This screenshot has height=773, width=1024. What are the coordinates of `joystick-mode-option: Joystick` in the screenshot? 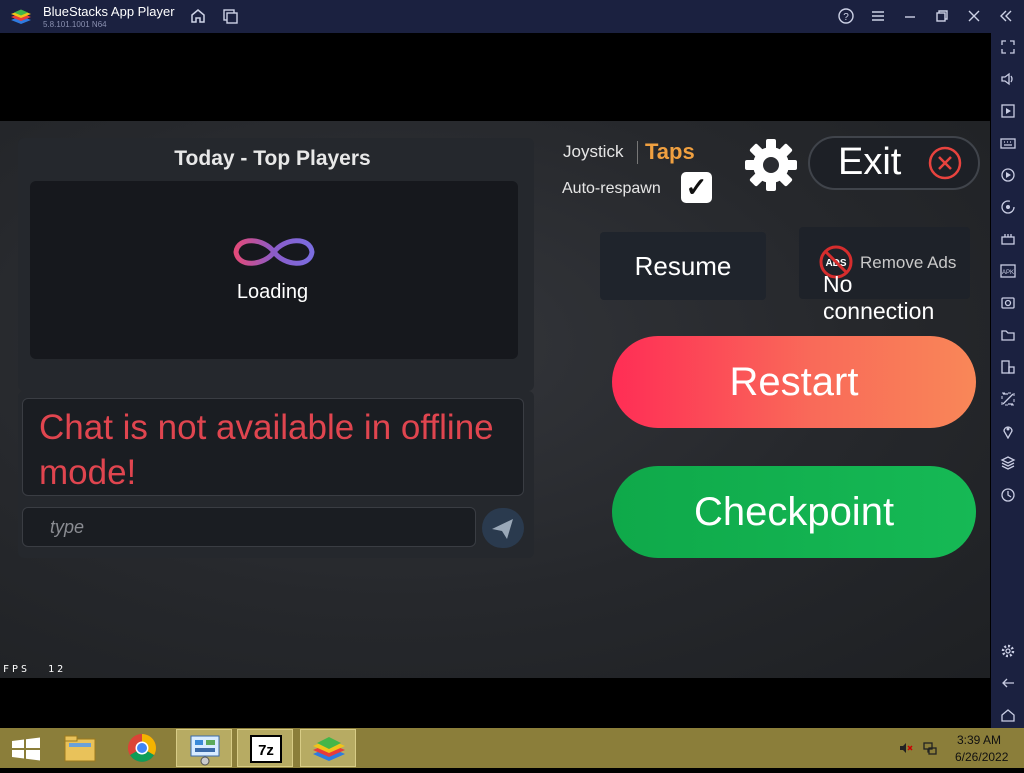 It's located at (593, 152).